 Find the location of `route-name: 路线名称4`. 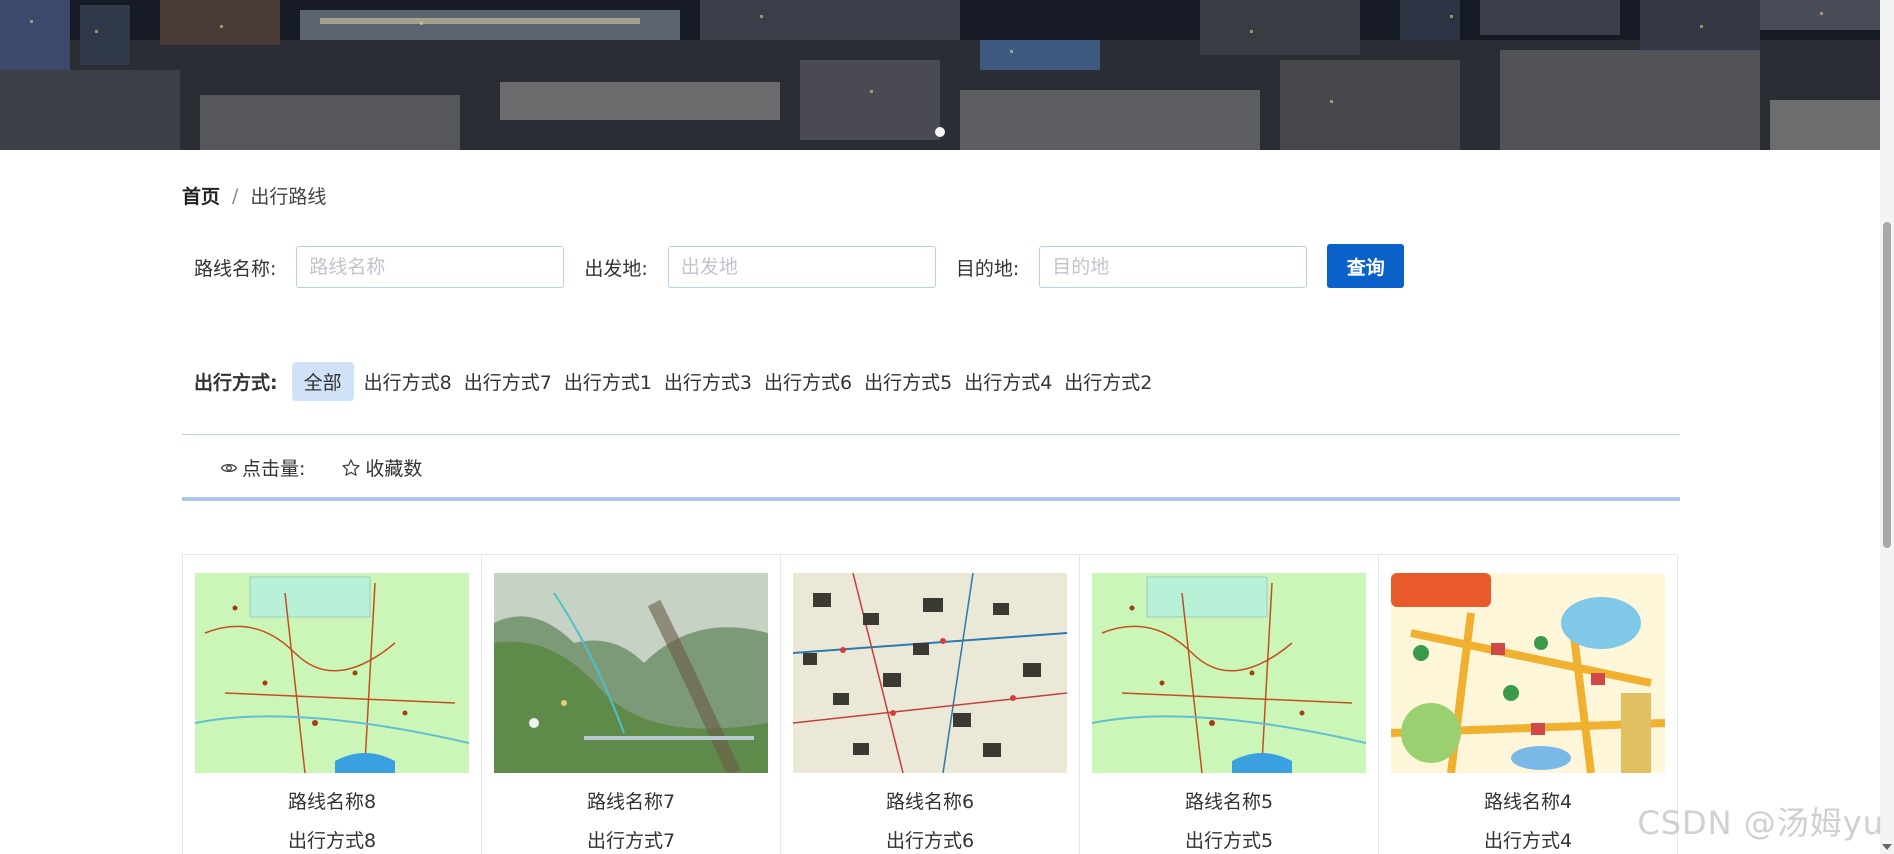

route-name: 路线名称4 is located at coordinates (1528, 802).